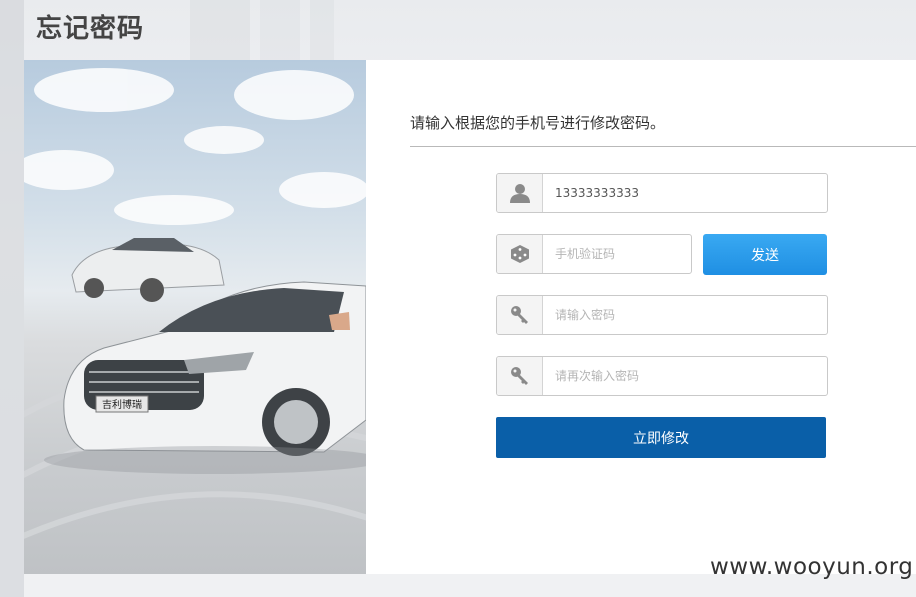  I want to click on phone-field, so click(662, 193).